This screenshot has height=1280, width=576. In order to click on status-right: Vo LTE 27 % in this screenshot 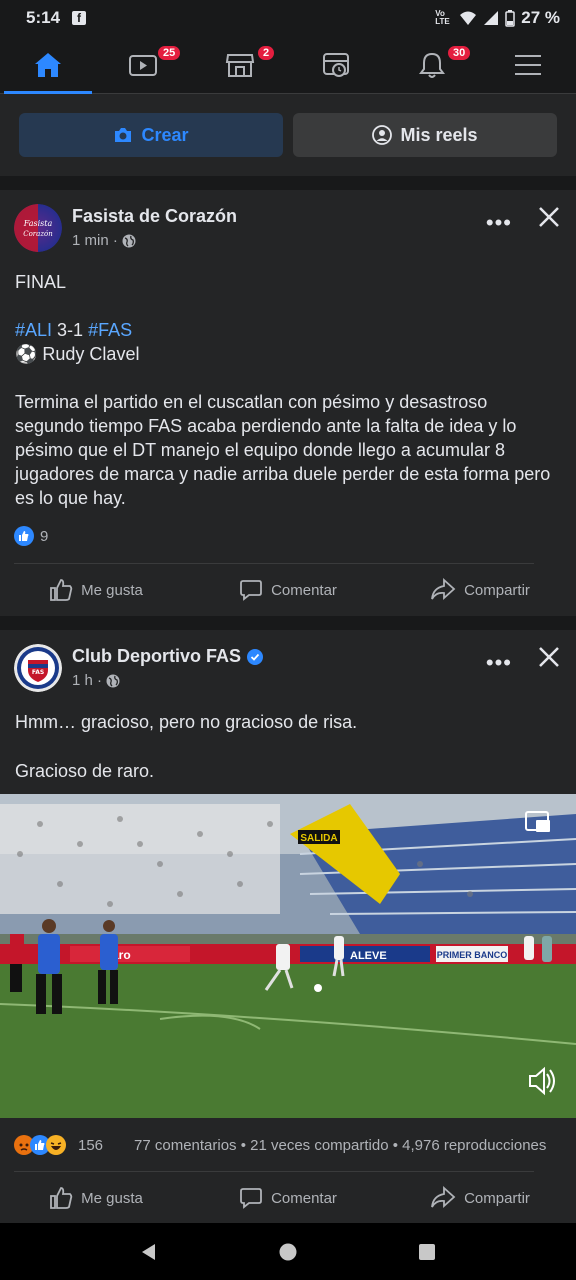, I will do `click(497, 18)`.